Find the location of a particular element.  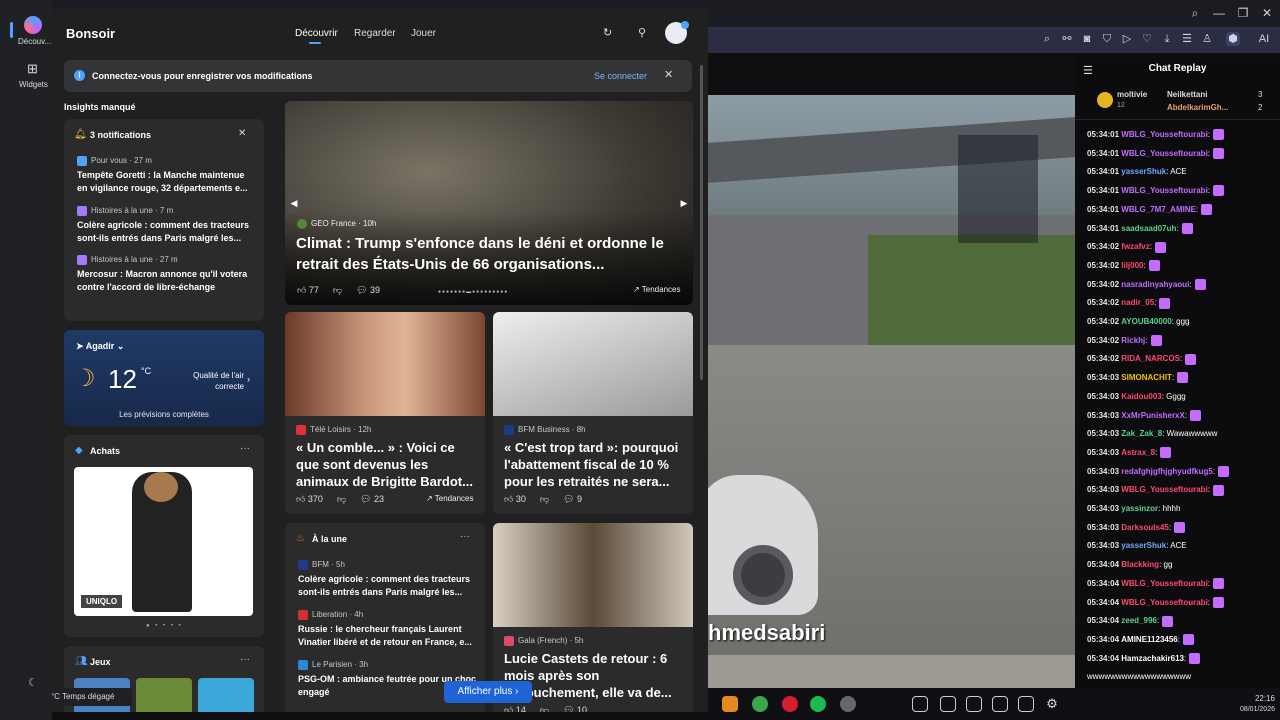

carousel-next-icon: ▶ is located at coordinates (684, 203).